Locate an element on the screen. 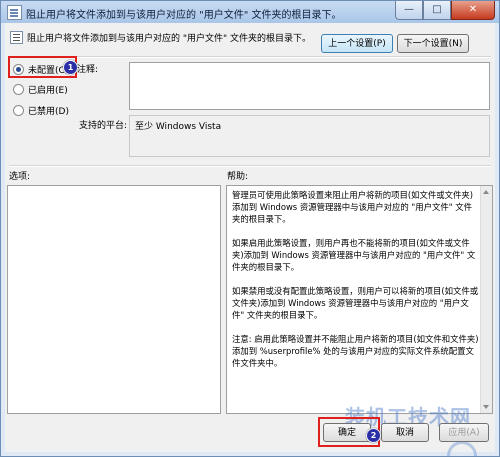 This screenshot has width=500, height=457. previous-setting-button: 上一个设置(P) is located at coordinates (357, 43).